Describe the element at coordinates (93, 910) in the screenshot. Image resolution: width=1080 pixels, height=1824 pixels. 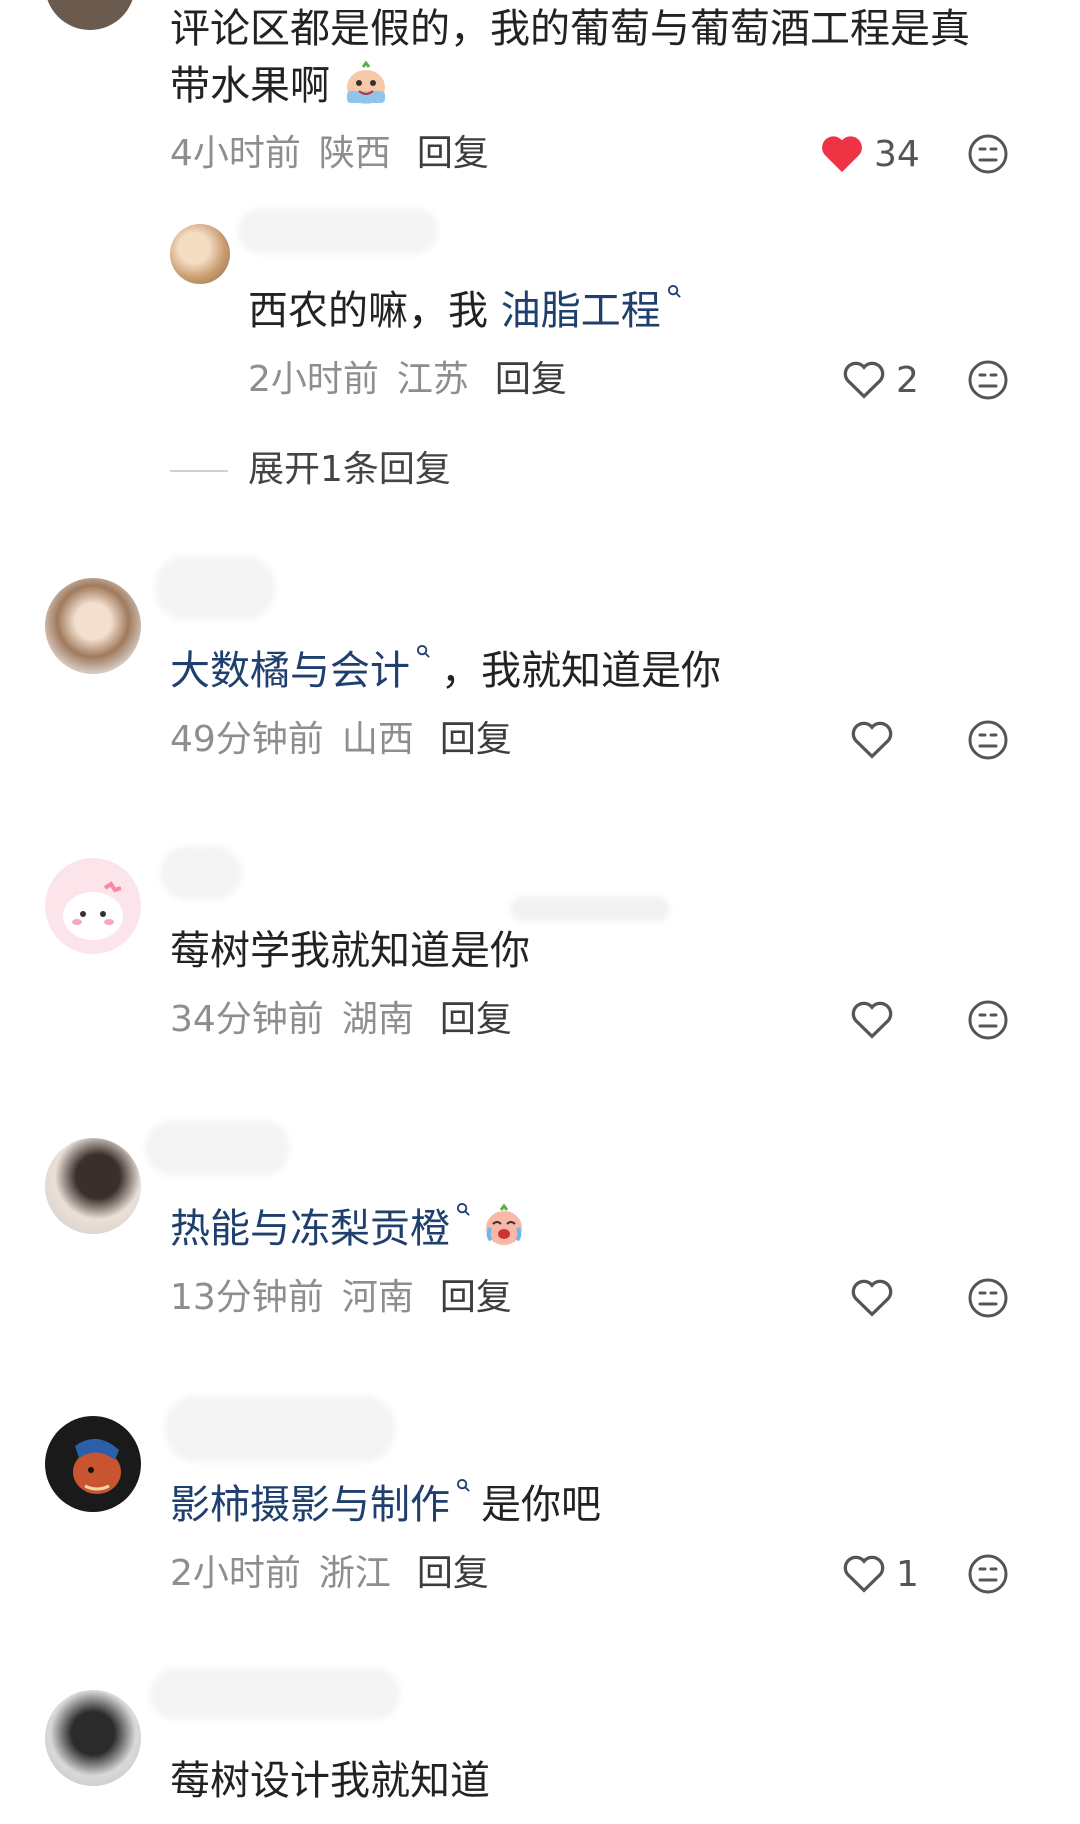
I see `cartoon-avatar-icon` at that location.